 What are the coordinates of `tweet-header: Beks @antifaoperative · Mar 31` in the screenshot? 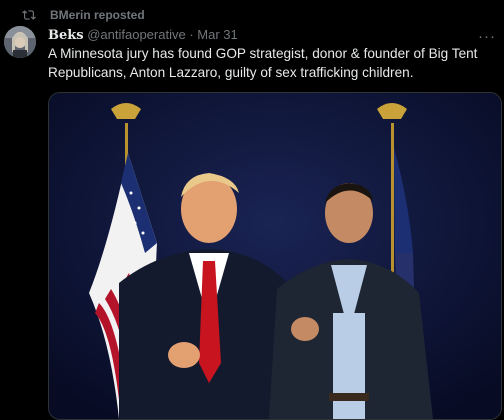 It's located at (143, 35).